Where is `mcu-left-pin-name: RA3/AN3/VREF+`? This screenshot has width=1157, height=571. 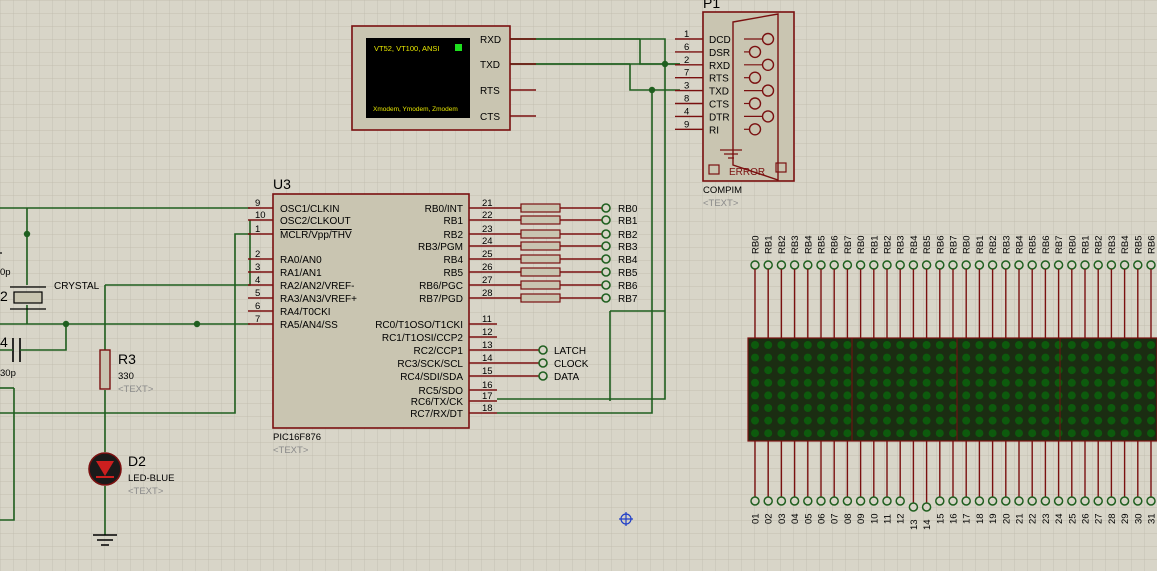
mcu-left-pin-name: RA3/AN3/VREF+ is located at coordinates (318, 299).